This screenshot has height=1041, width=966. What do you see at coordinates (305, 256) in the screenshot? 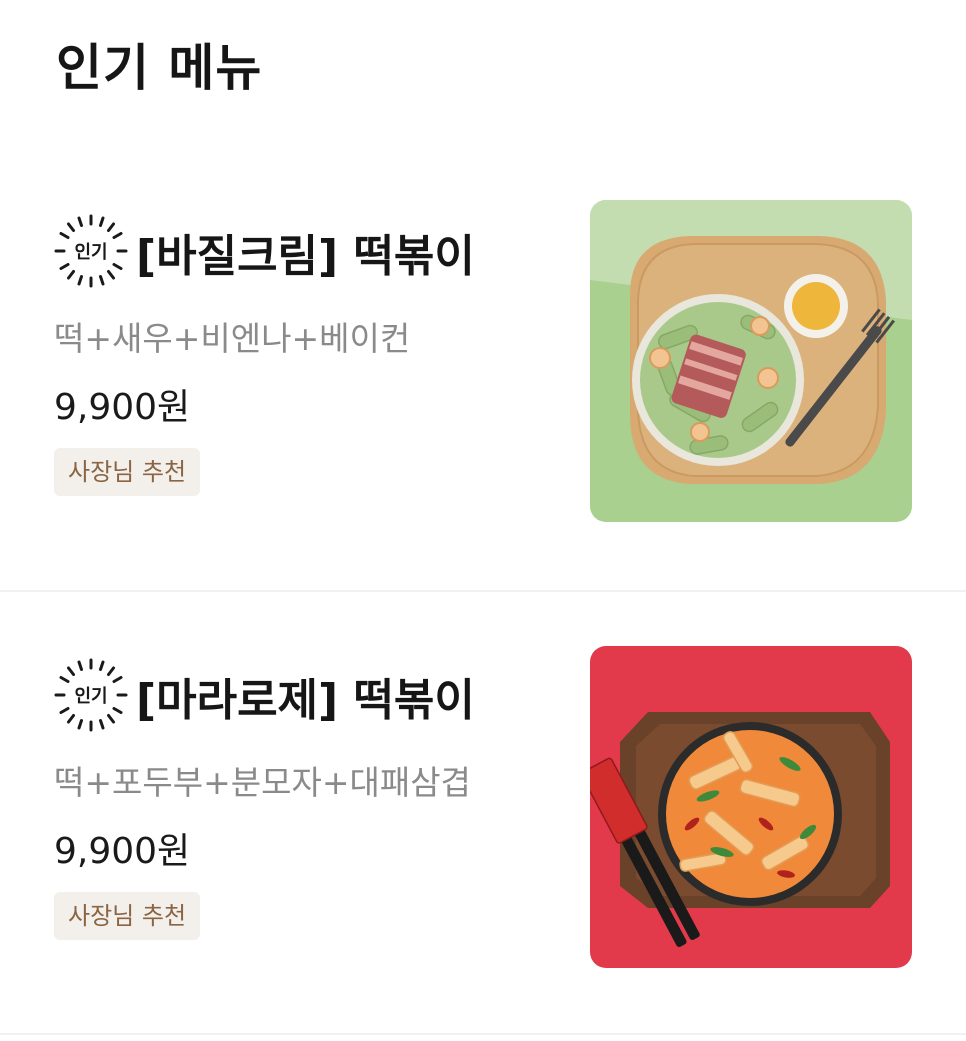
I see `menu-item-name: [바질크림] 떡볶이` at bounding box center [305, 256].